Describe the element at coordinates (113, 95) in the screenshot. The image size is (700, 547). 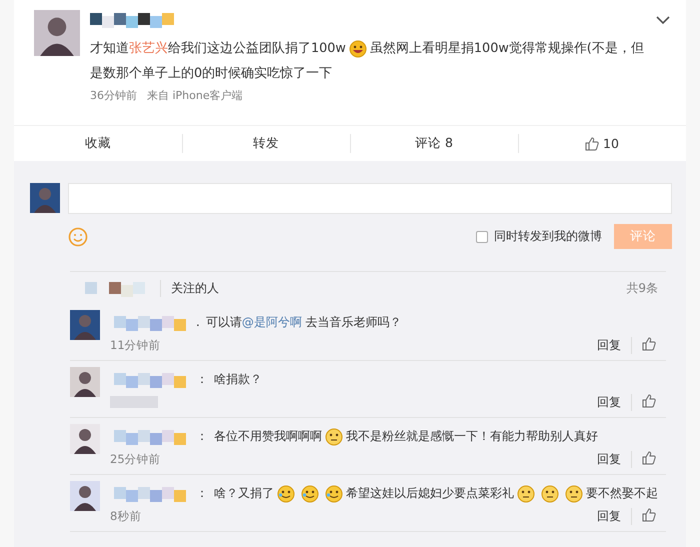
I see `post-time: 36分钟前` at that location.